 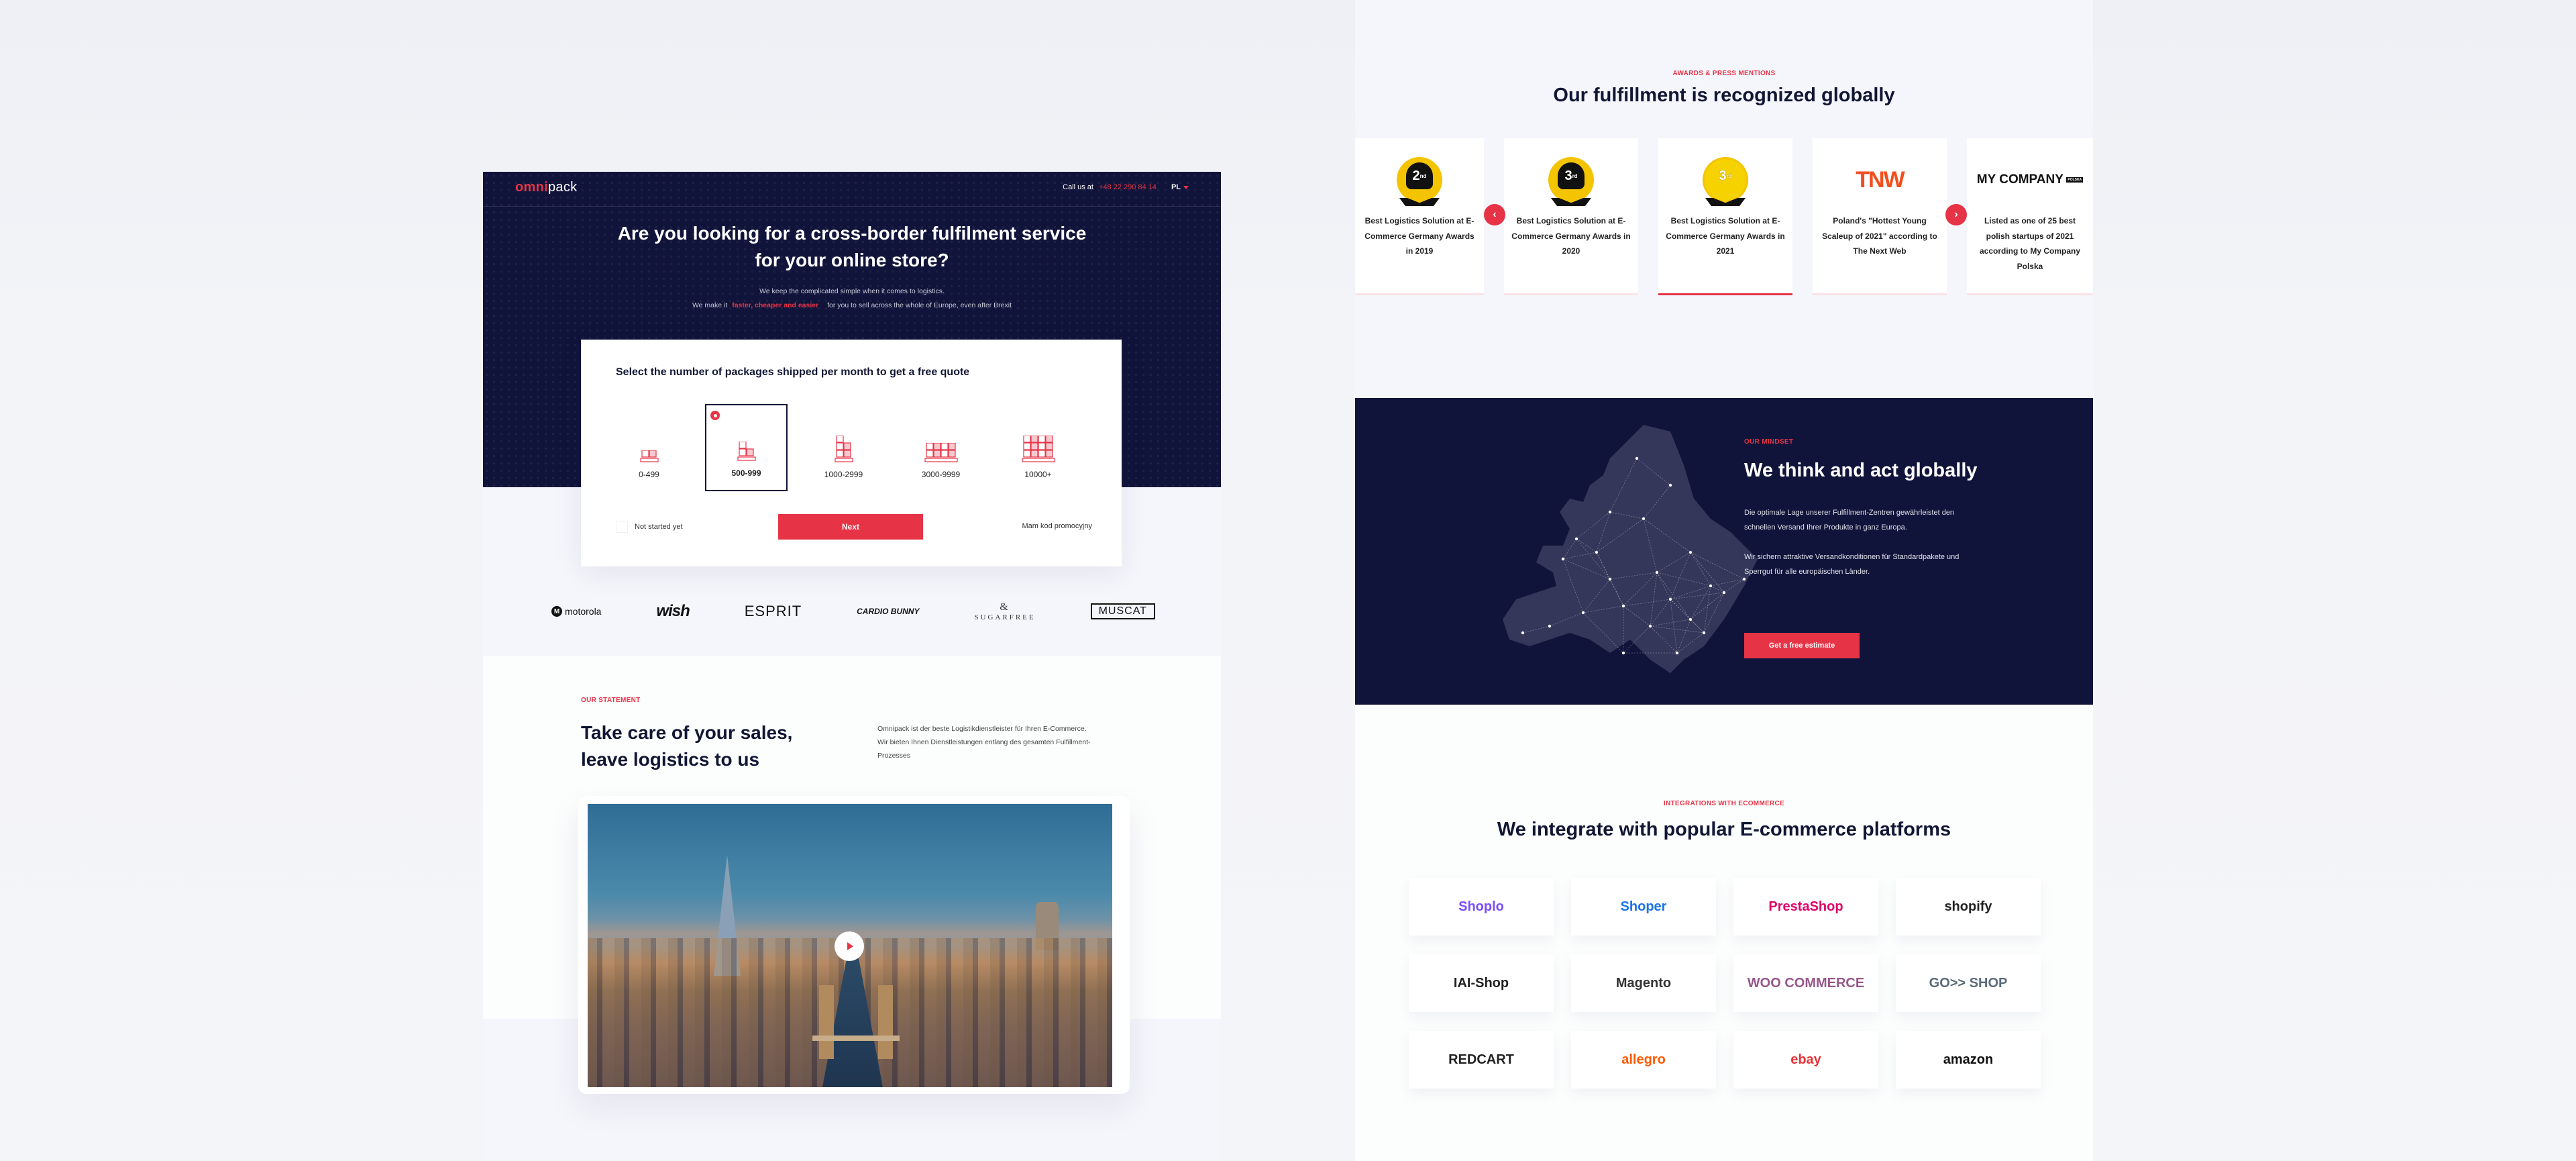 I want to click on tnw-logo: TNW, so click(x=1880, y=180).